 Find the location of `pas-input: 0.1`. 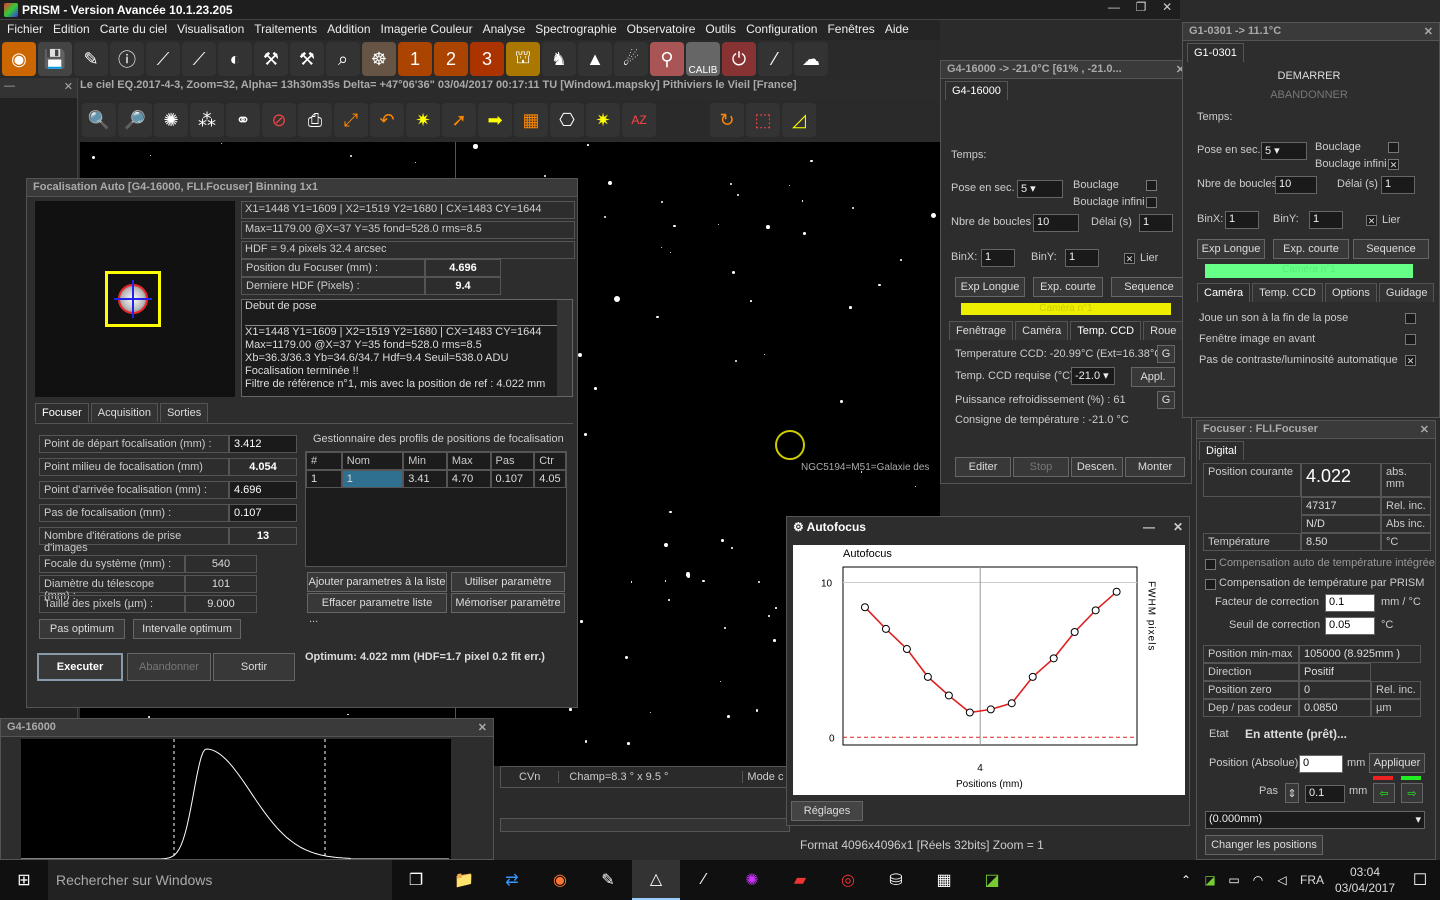

pas-input: 0.1 is located at coordinates (1325, 794).